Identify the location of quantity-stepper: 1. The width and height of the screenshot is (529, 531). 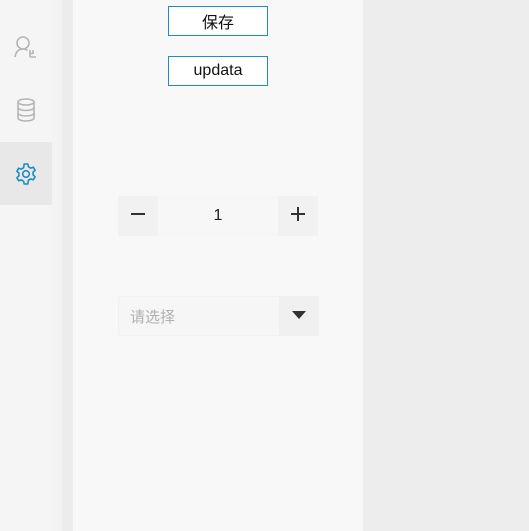
(218, 216).